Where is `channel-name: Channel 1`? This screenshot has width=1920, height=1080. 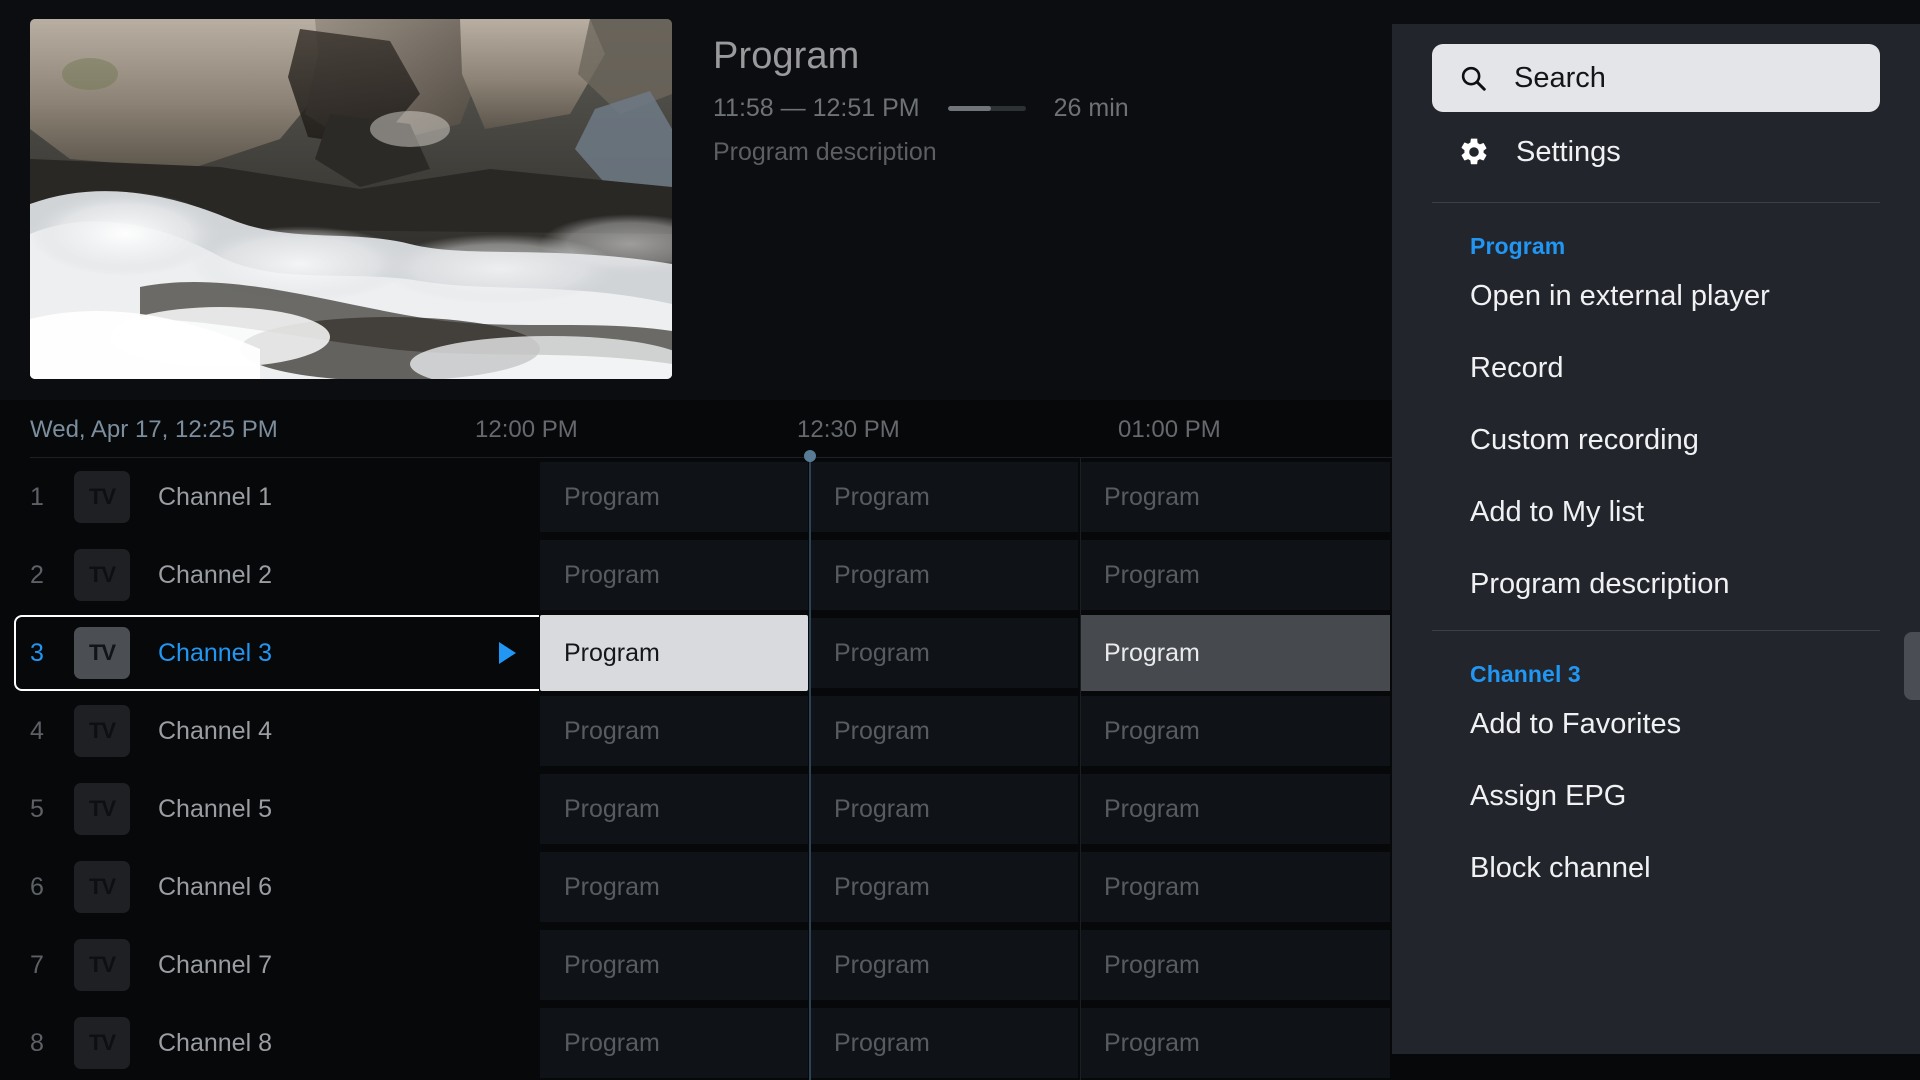
channel-name: Channel 1 is located at coordinates (215, 496).